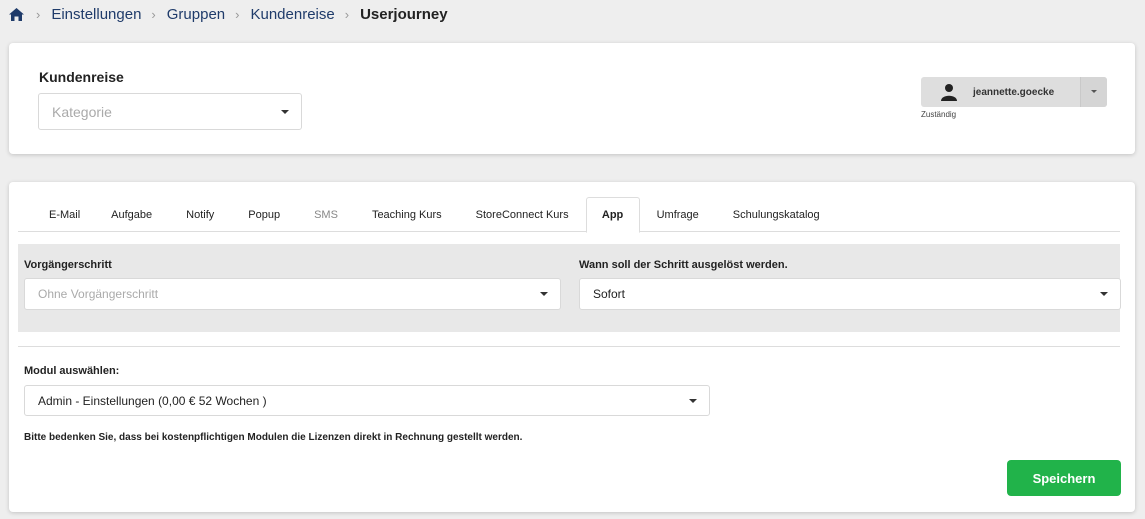 The height and width of the screenshot is (519, 1145). Describe the element at coordinates (609, 294) in the screenshot. I see `wann-value: Sofort` at that location.